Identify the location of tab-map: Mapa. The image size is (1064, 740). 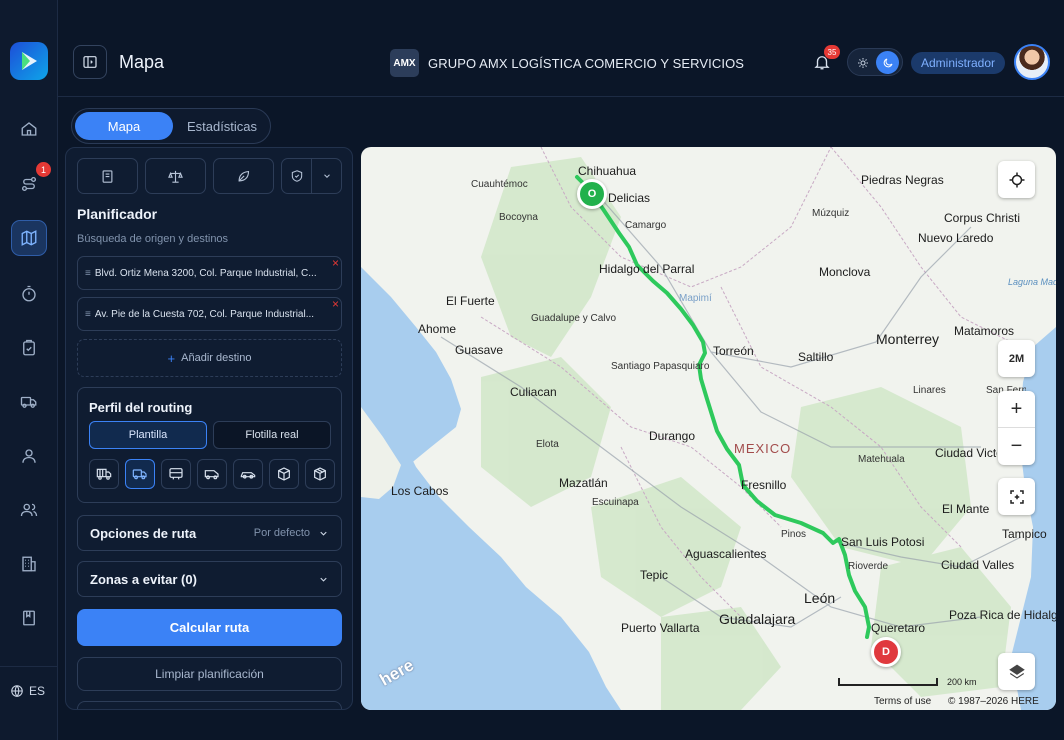
(124, 126).